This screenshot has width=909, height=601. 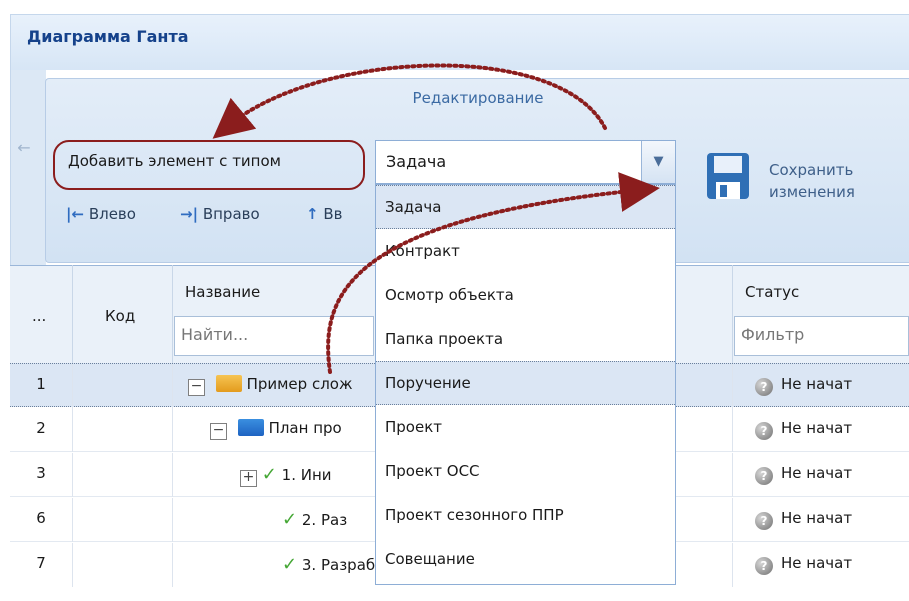 What do you see at coordinates (525, 162) in the screenshot?
I see `element-type-select: Задача ▼` at bounding box center [525, 162].